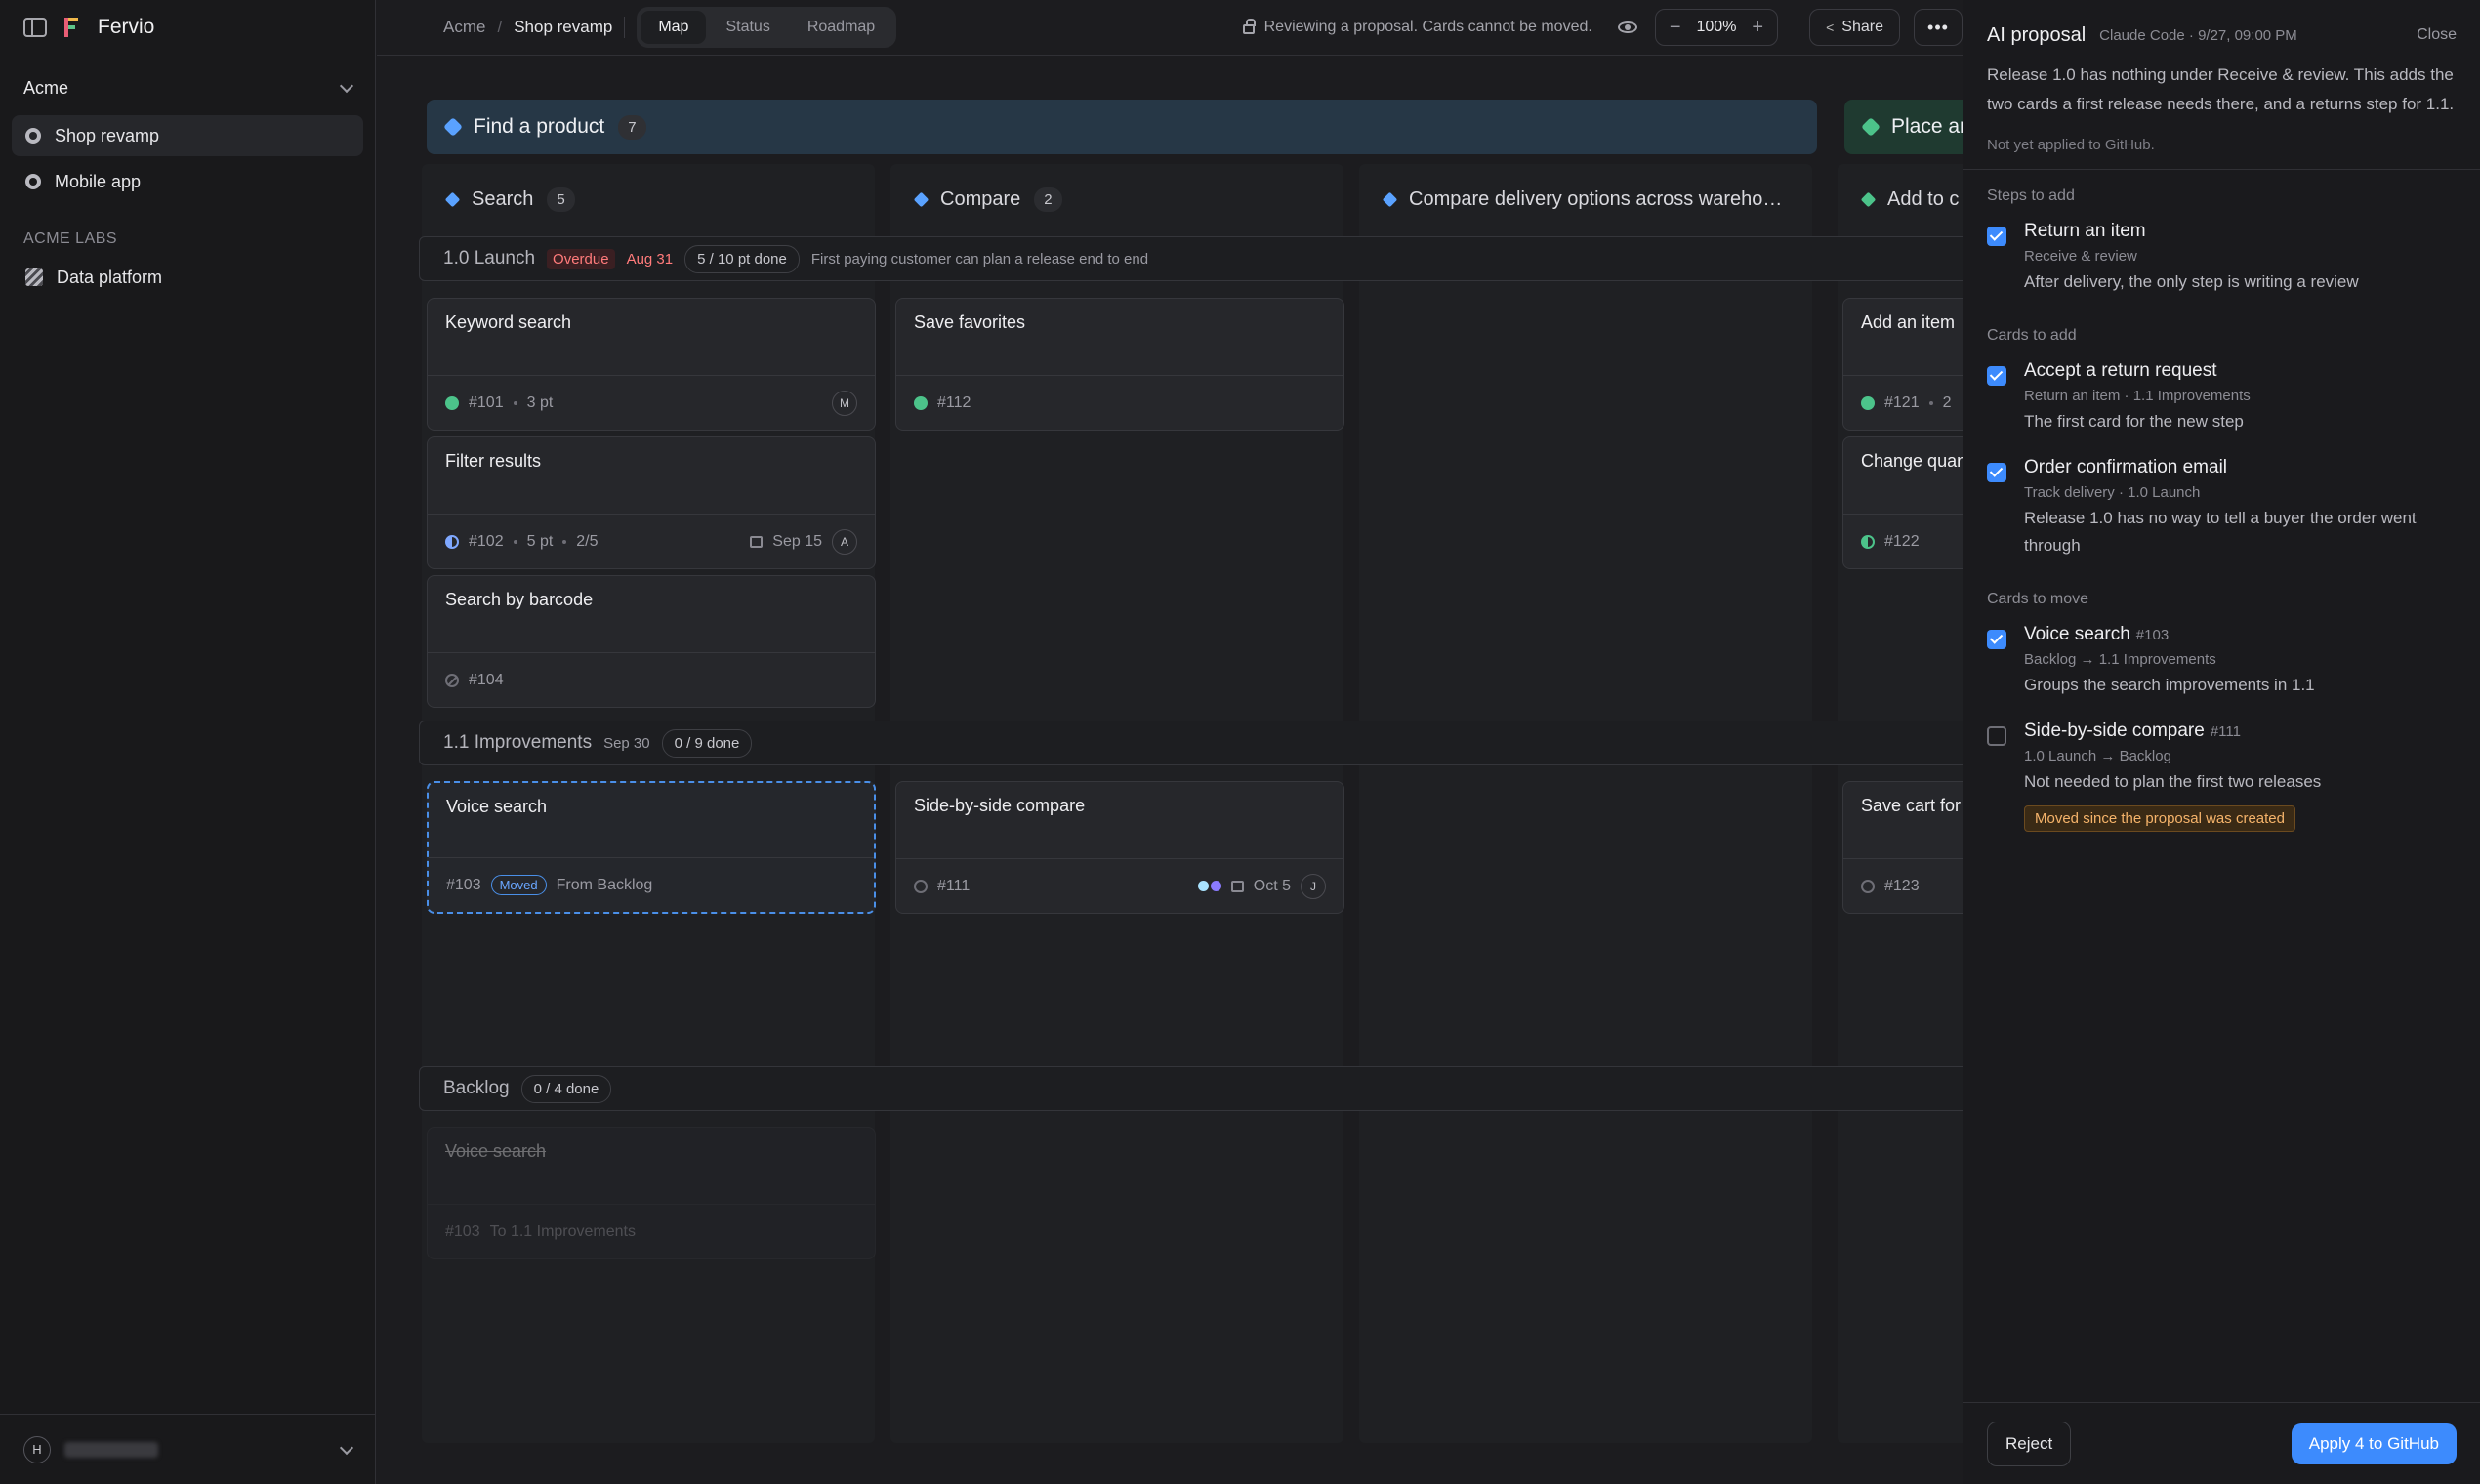 This screenshot has width=2480, height=1484. What do you see at coordinates (1830, 28) in the screenshot?
I see `share-icon: <` at bounding box center [1830, 28].